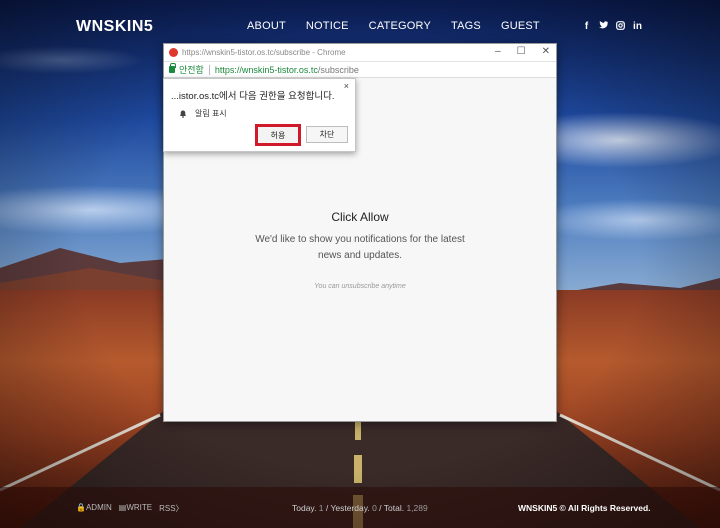 The image size is (720, 528). Describe the element at coordinates (183, 114) in the screenshot. I see `bell-icon` at that location.